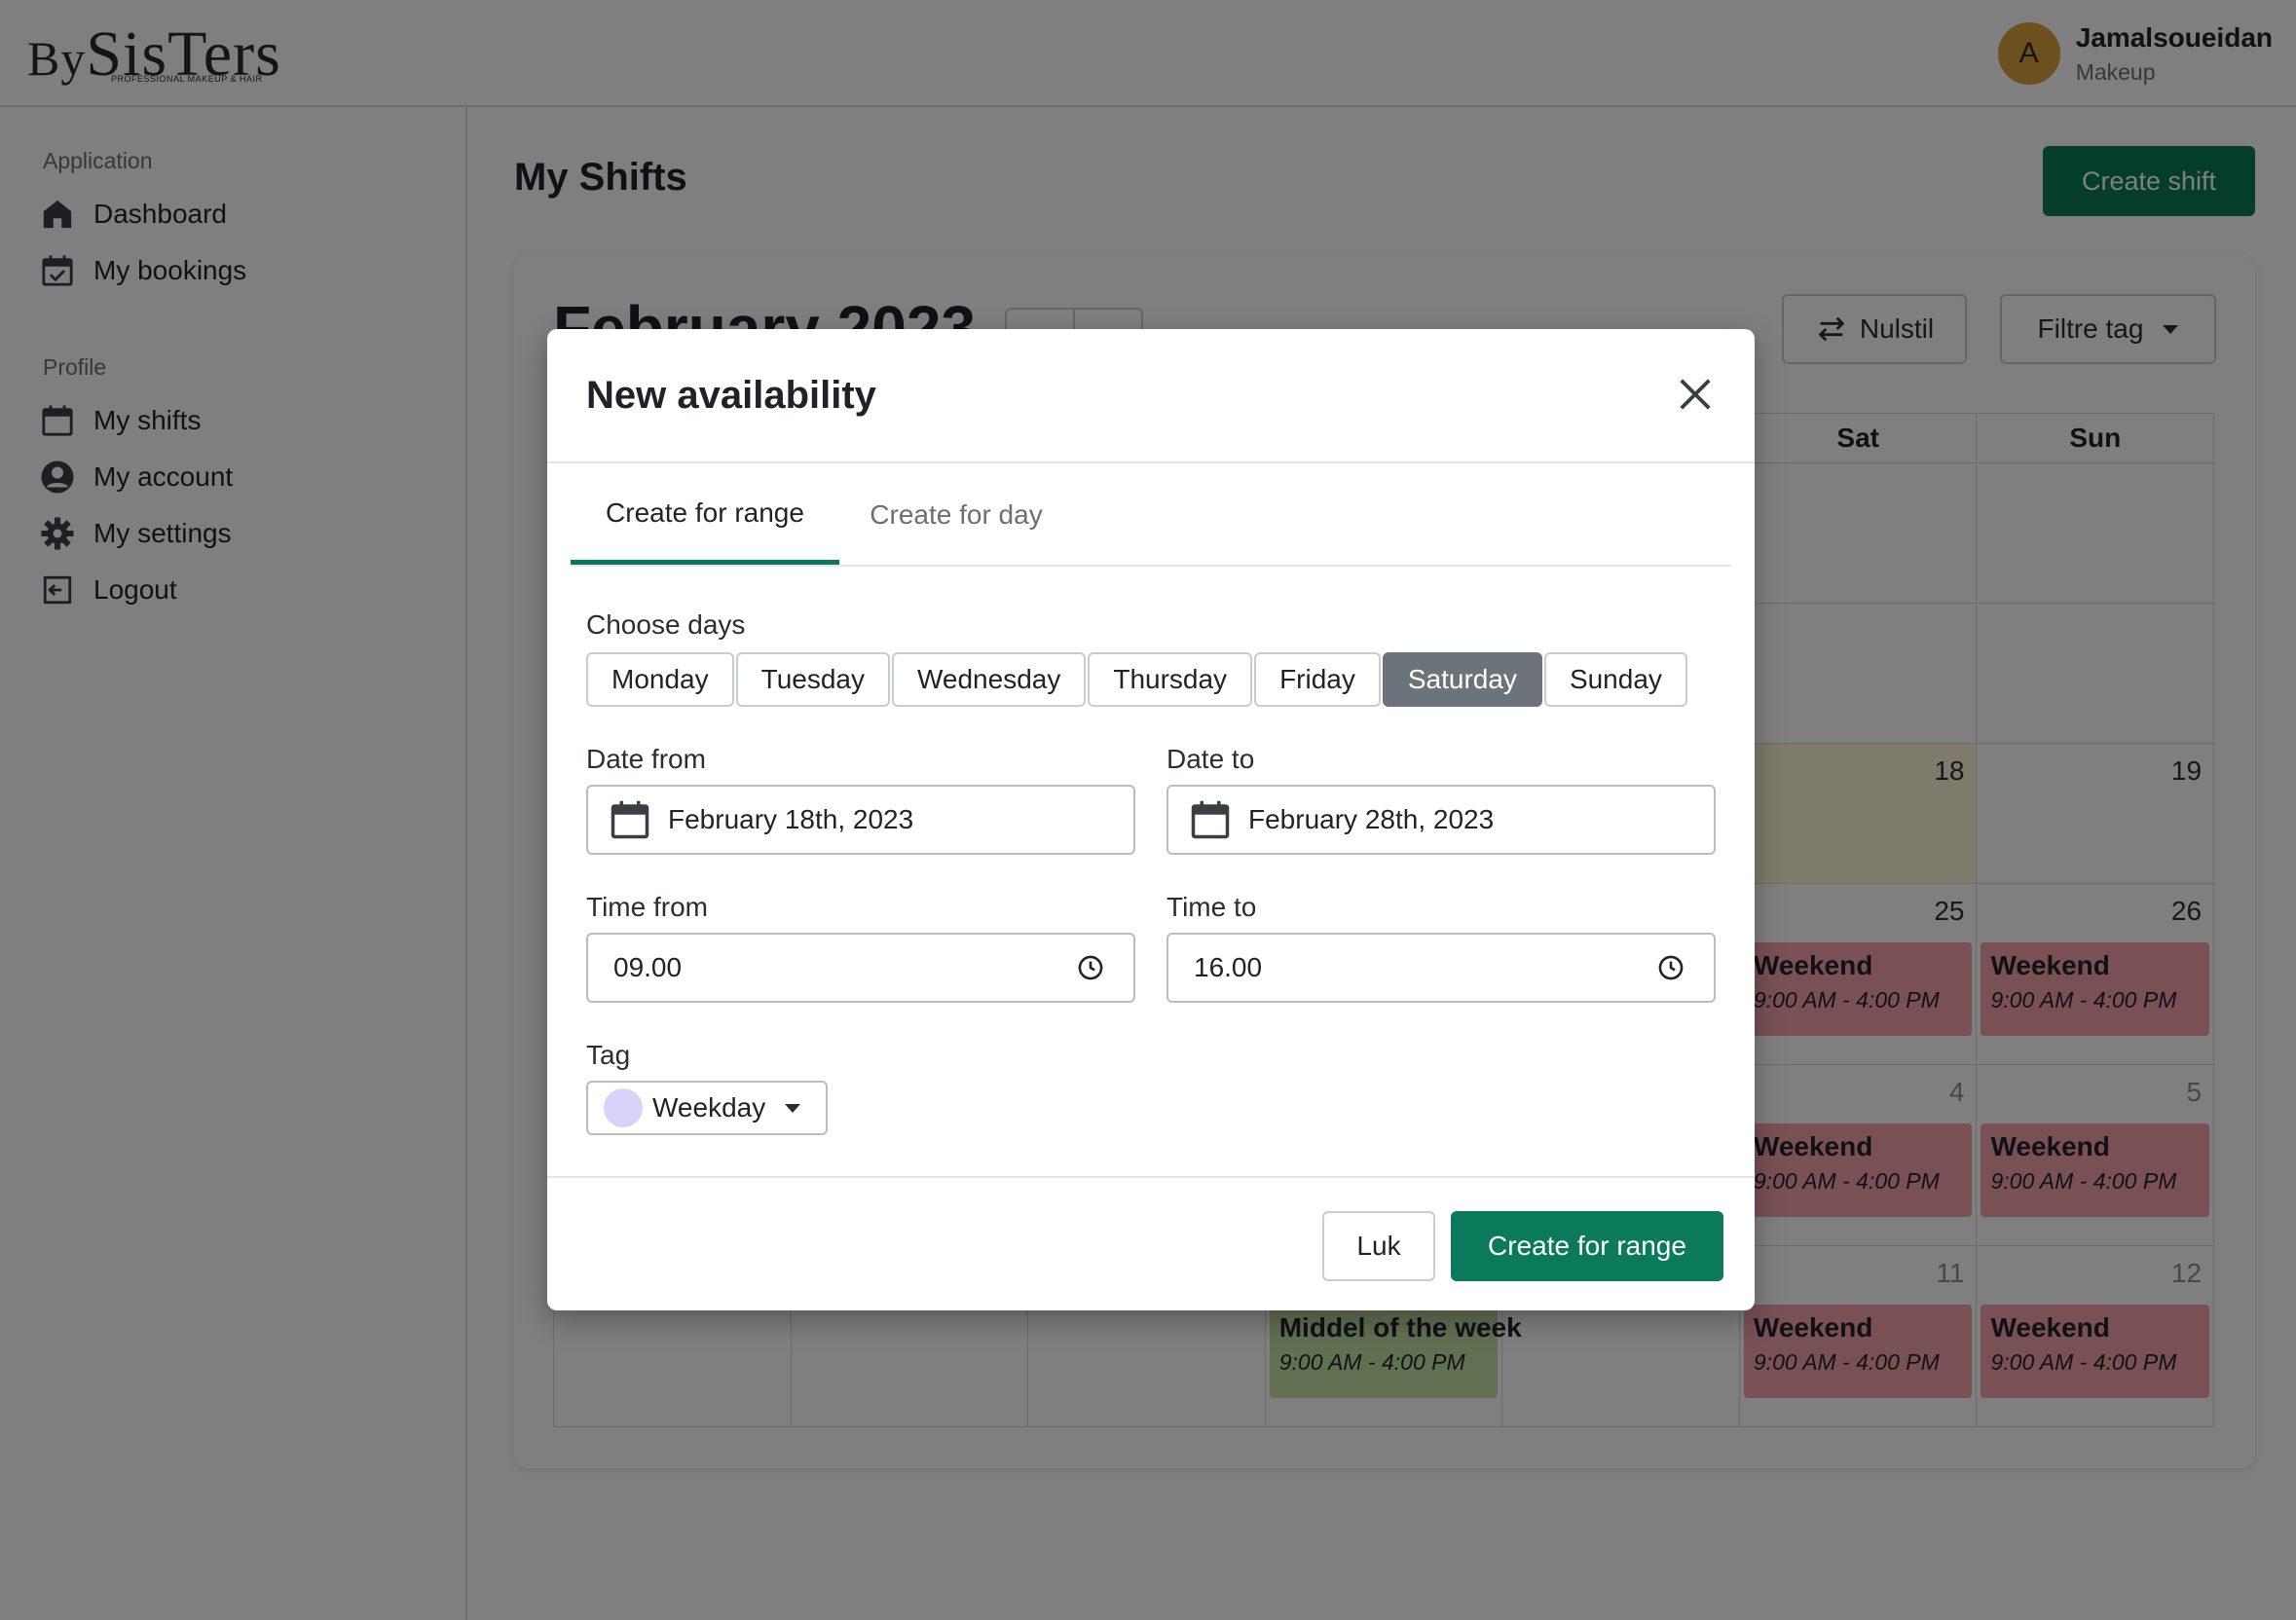  Describe the element at coordinates (666, 624) in the screenshot. I see `choose-days-label: Choose days` at that location.